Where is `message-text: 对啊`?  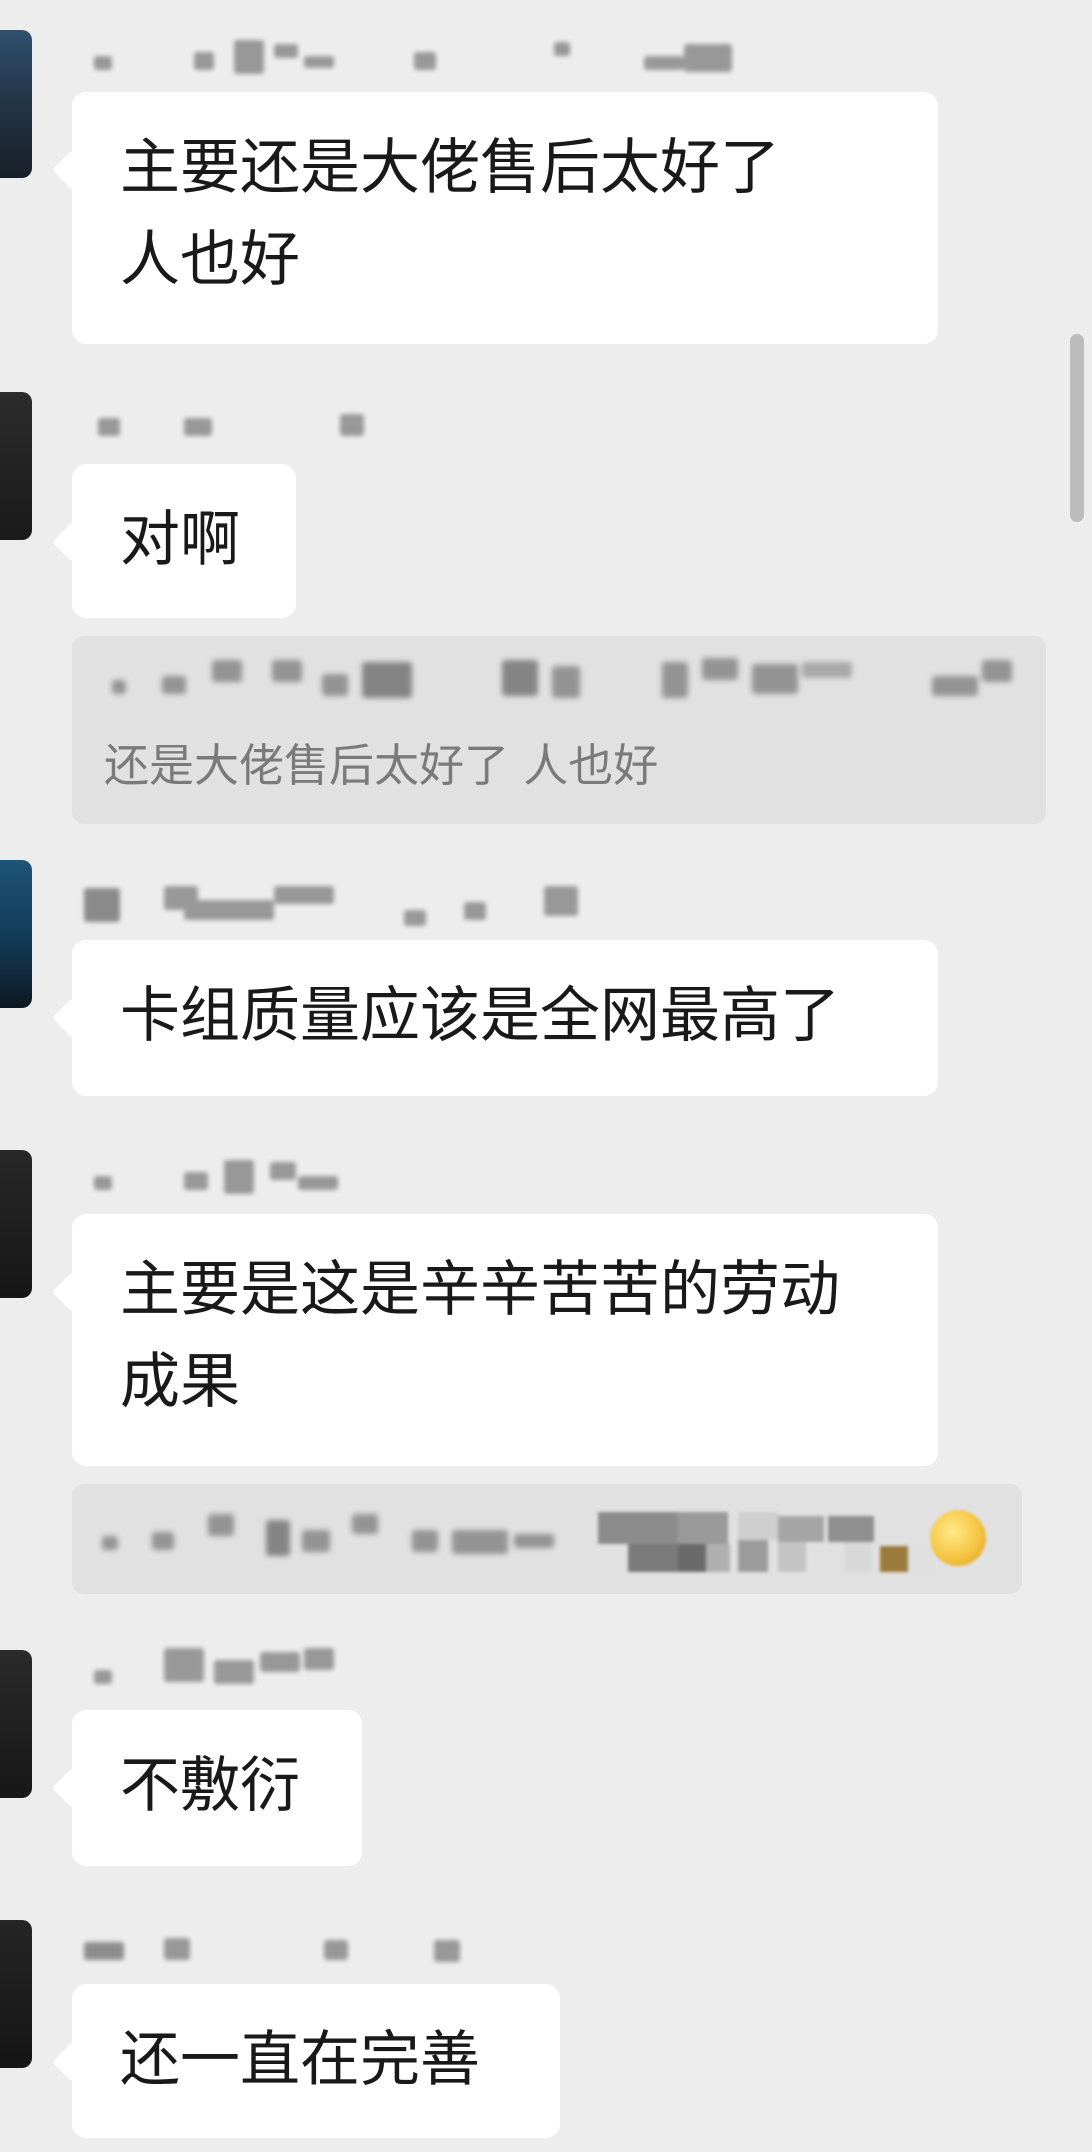
message-text: 对啊 is located at coordinates (180, 540).